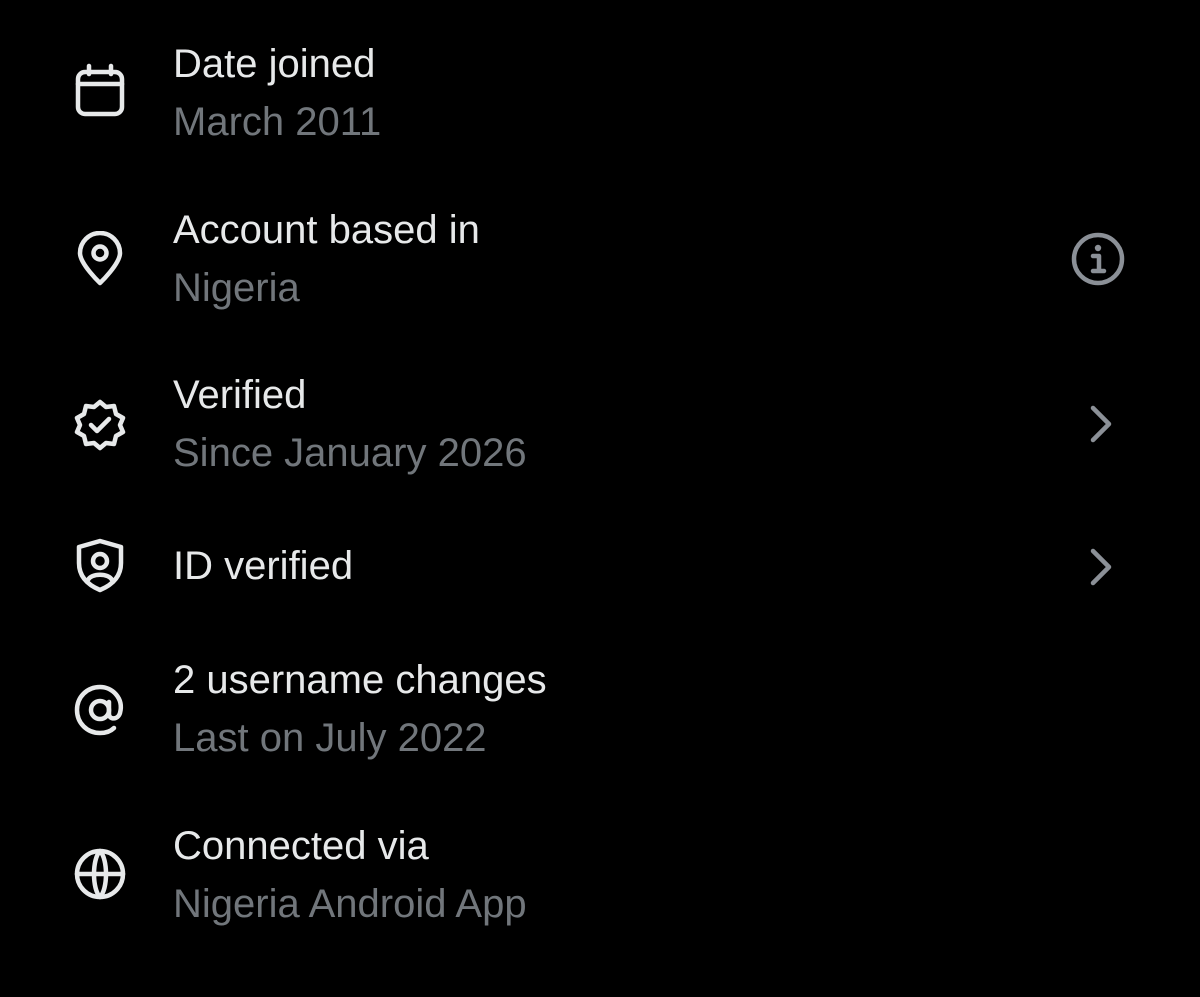 The height and width of the screenshot is (997, 1200). I want to click on location-pin-icon, so click(100, 259).